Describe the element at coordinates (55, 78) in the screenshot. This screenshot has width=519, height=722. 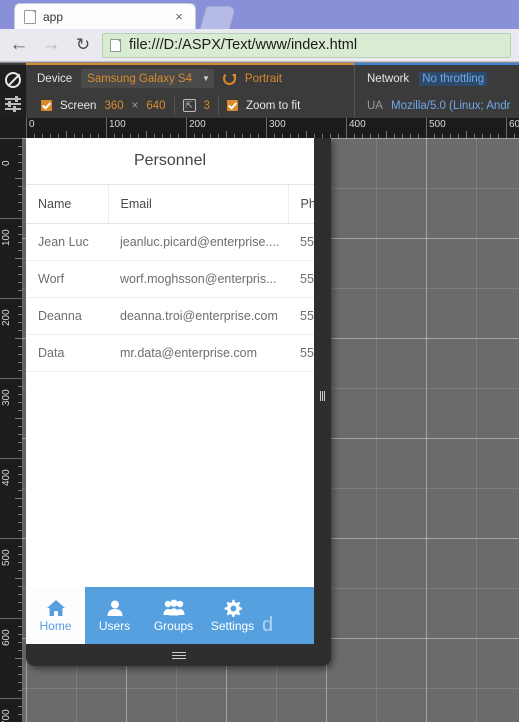
I see `device-label: Device` at that location.